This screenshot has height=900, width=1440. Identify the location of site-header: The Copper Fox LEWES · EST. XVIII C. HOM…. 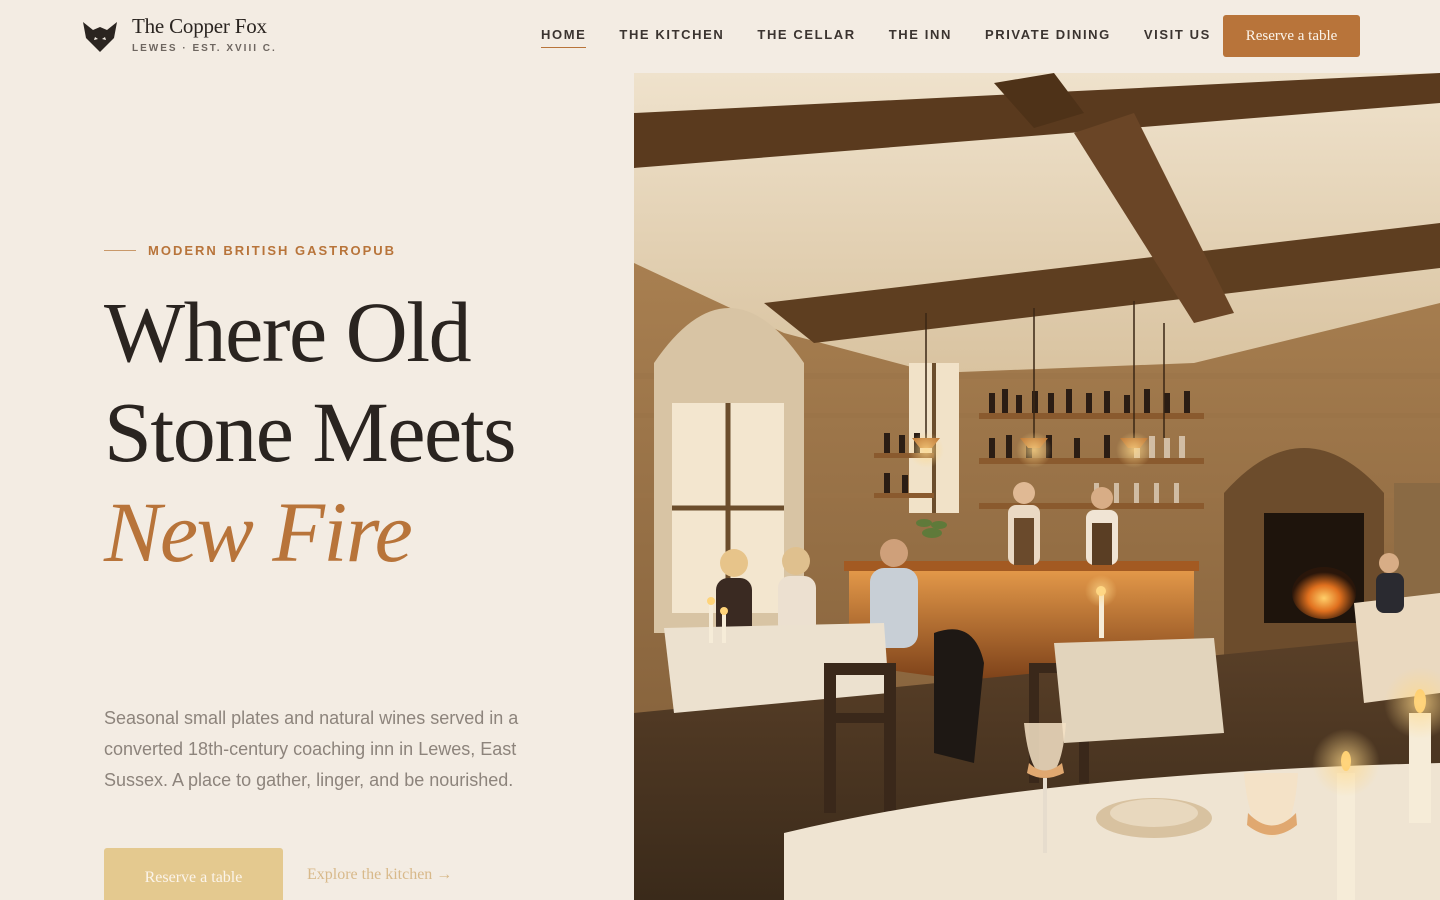
(720, 36).